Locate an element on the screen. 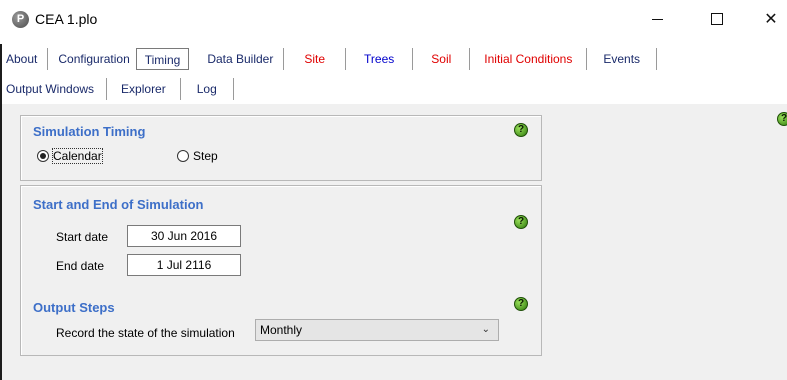 The height and width of the screenshot is (380, 787). radio-checked-icon is located at coordinates (43, 156).